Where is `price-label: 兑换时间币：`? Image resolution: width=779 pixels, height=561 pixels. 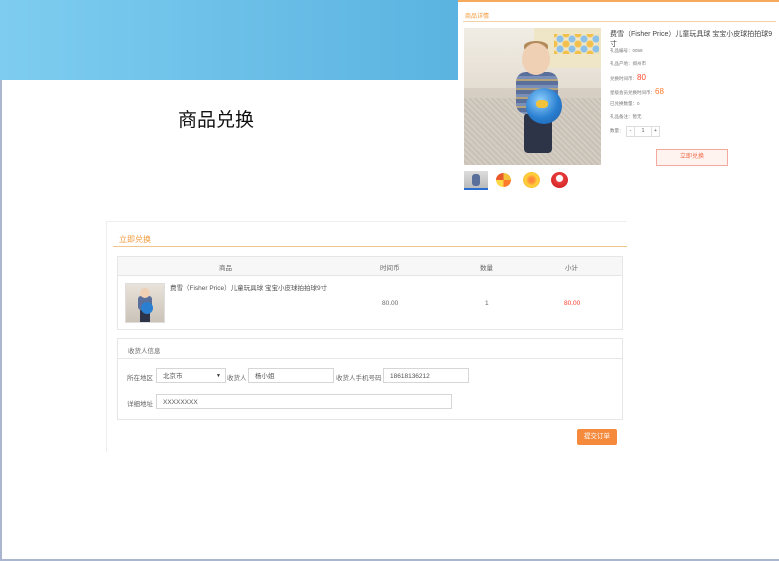
price-label: 兑换时间币： is located at coordinates (623, 78).